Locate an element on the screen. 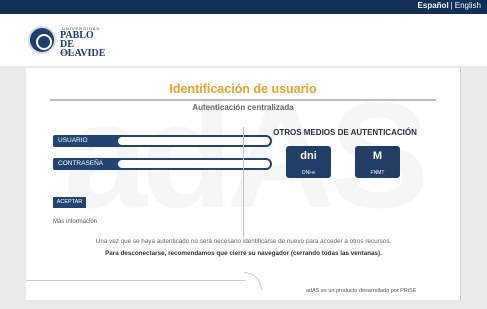 This screenshot has height=309, width=487. language-switcher: Español | English is located at coordinates (449, 5).